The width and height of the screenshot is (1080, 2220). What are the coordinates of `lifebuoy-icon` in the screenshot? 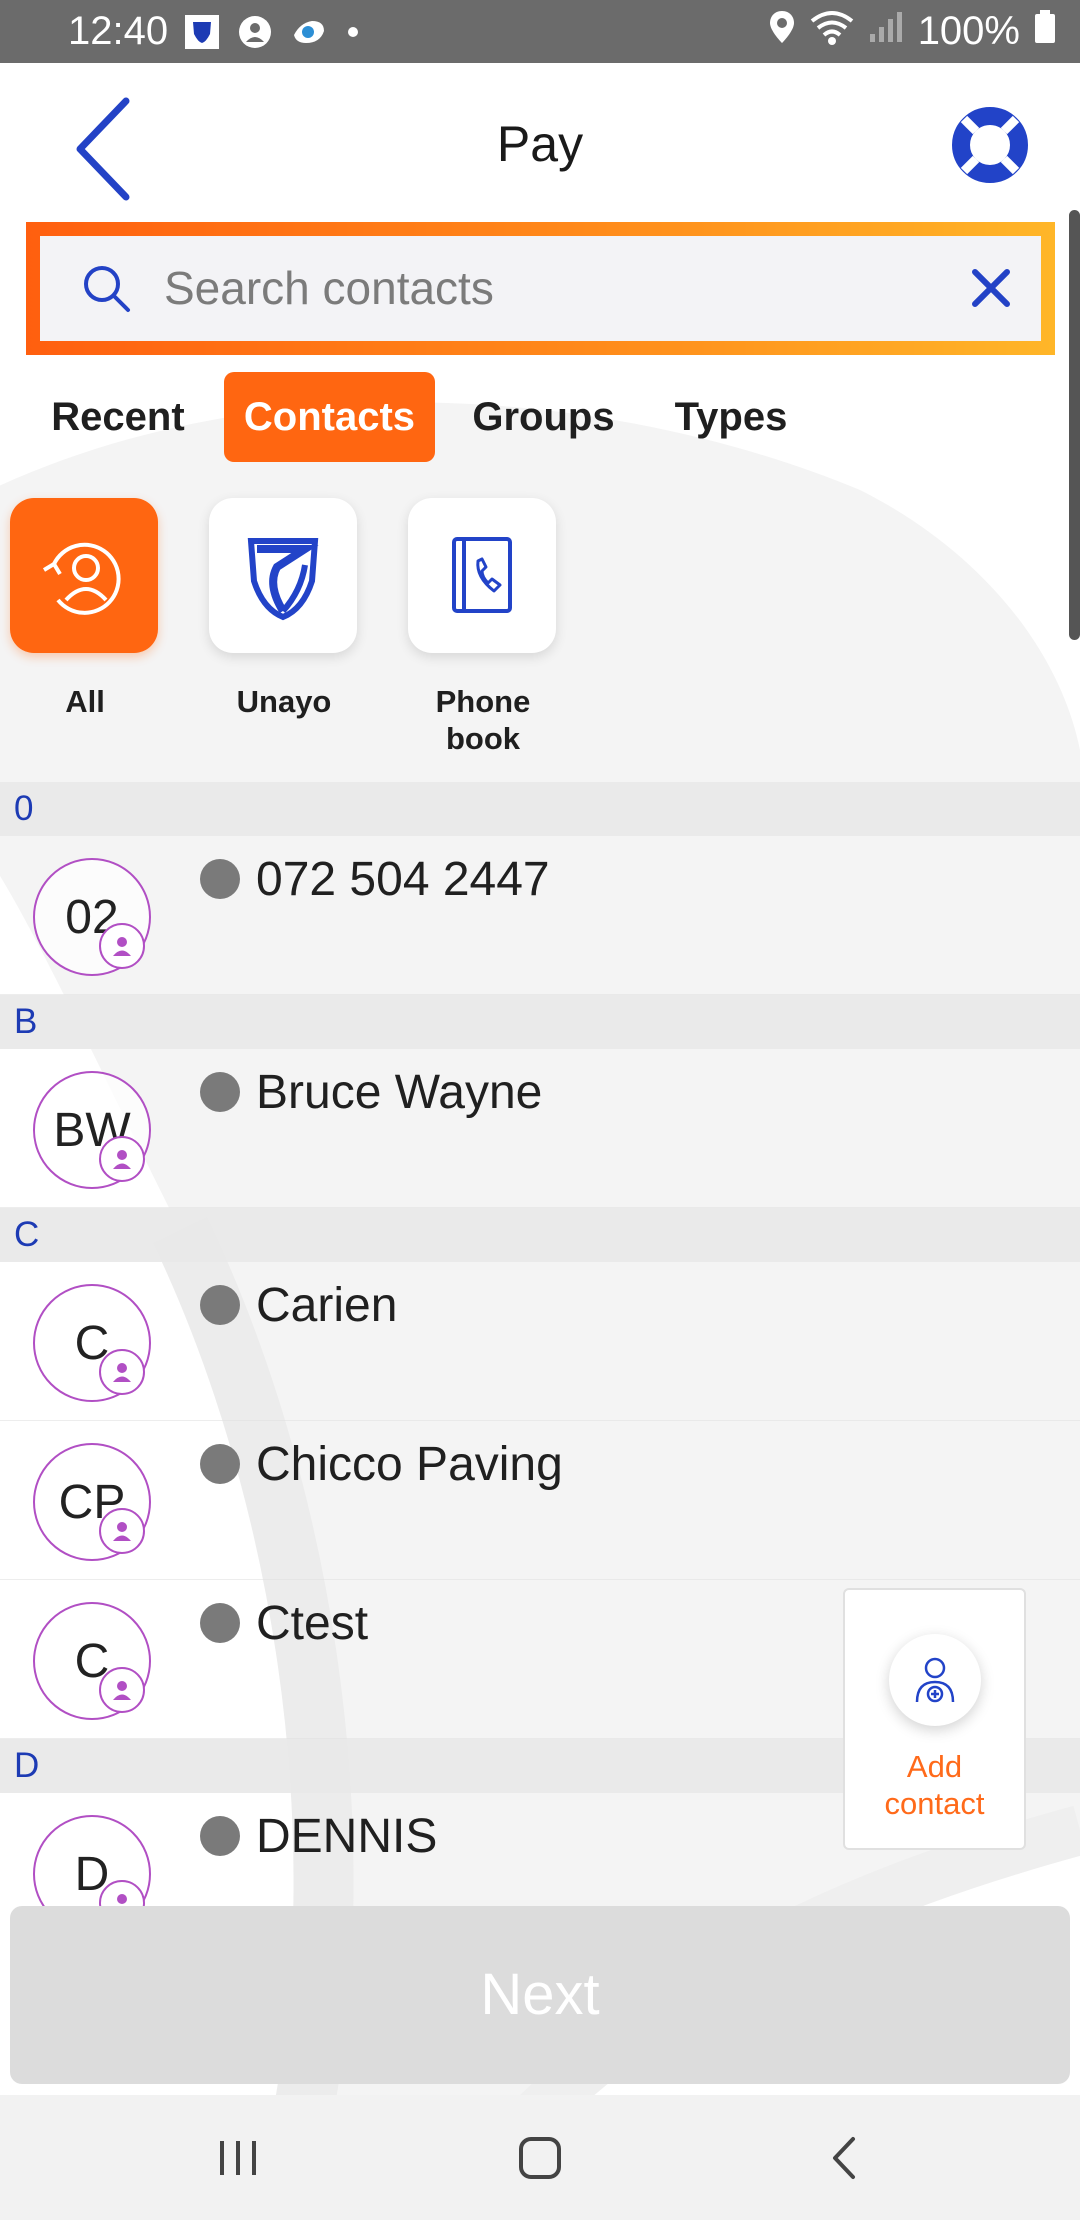 It's located at (990, 145).